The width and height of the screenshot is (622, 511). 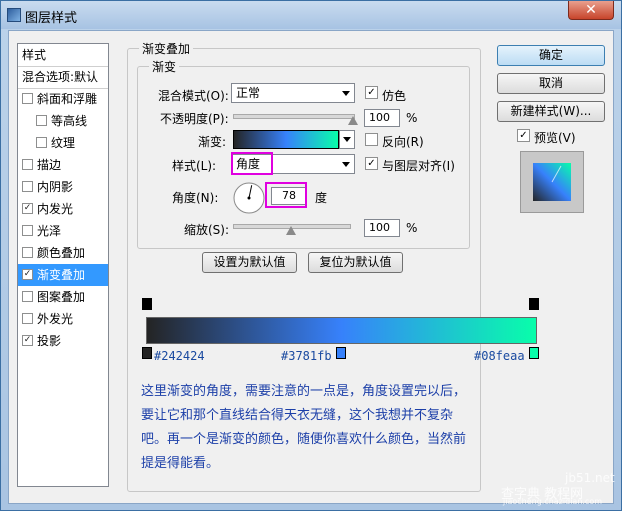 What do you see at coordinates (212, 142) in the screenshot?
I see `gradient-label: 渐变:` at bounding box center [212, 142].